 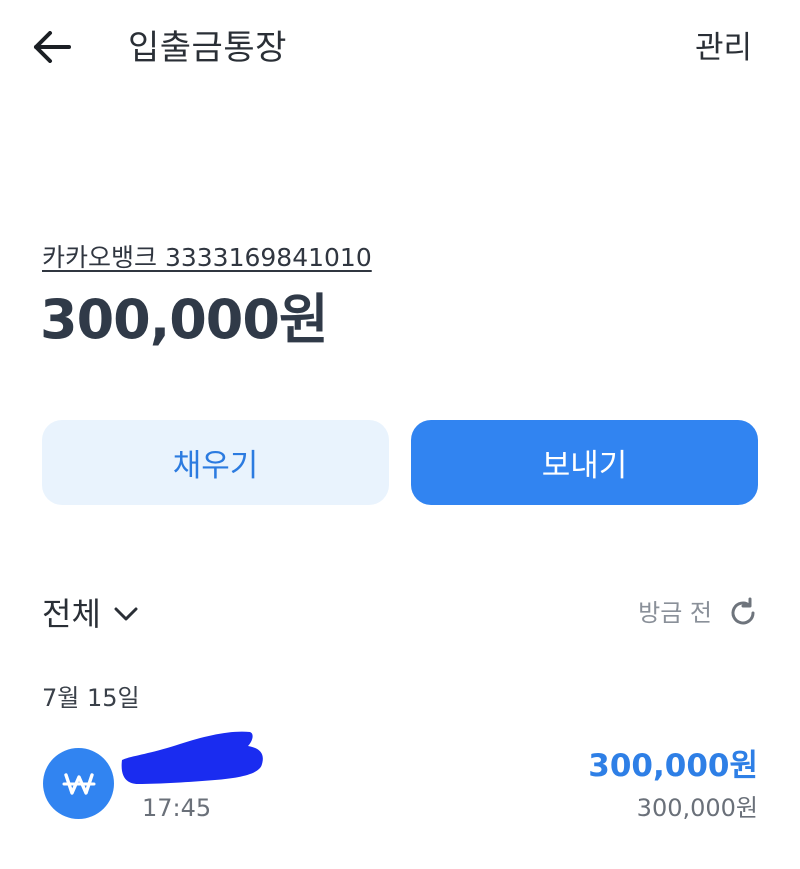 What do you see at coordinates (584, 462) in the screenshot?
I see `send-button: 보내기` at bounding box center [584, 462].